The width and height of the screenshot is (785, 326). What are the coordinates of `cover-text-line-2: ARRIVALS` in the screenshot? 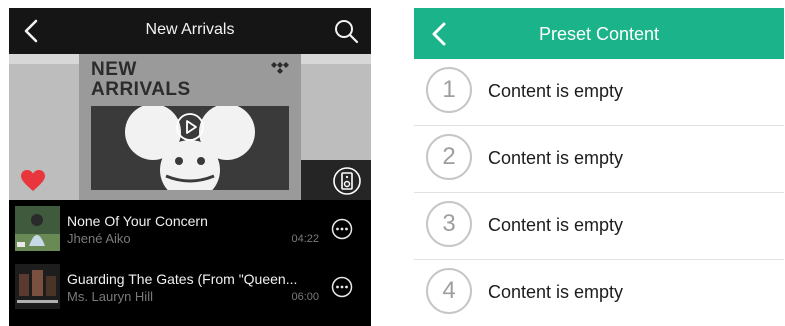 It's located at (141, 89).